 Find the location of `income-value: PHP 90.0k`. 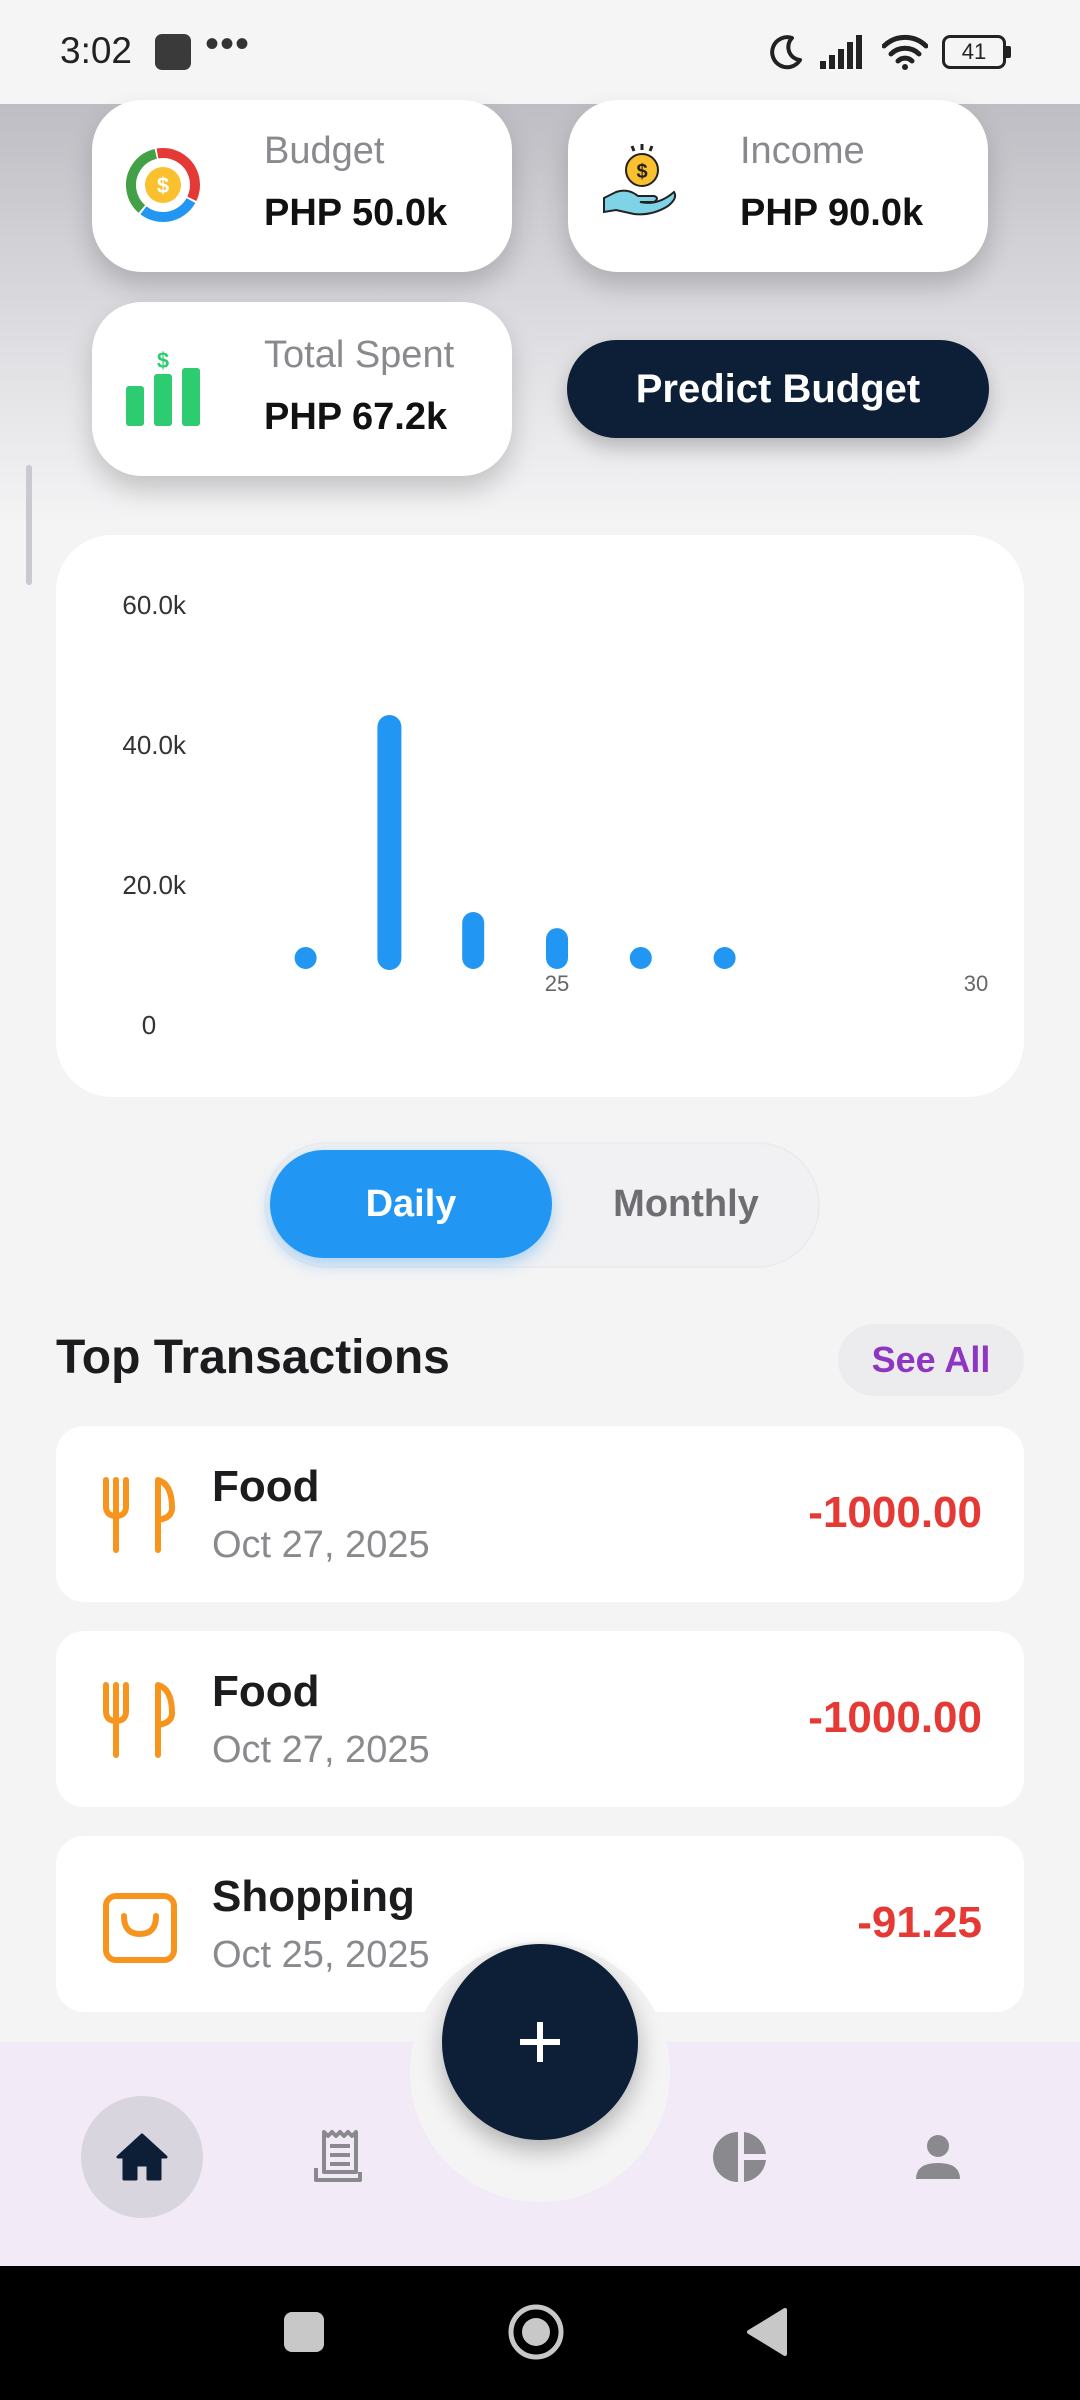

income-value: PHP 90.0k is located at coordinates (832, 213).